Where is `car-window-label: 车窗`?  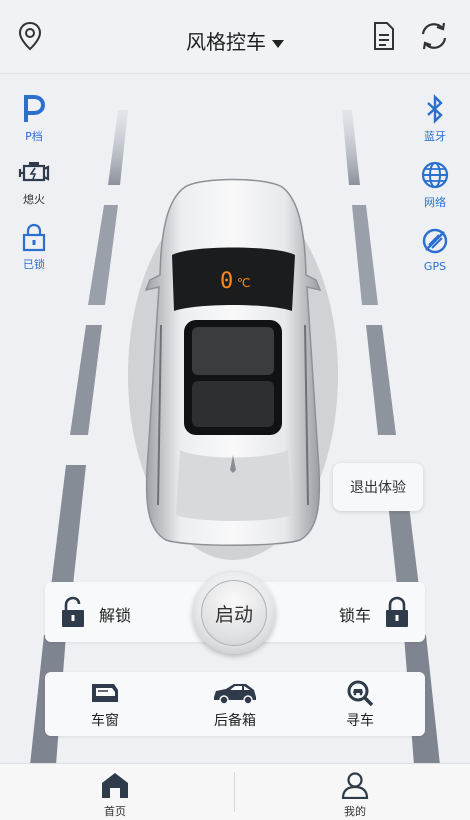 car-window-label: 车窗 is located at coordinates (105, 721).